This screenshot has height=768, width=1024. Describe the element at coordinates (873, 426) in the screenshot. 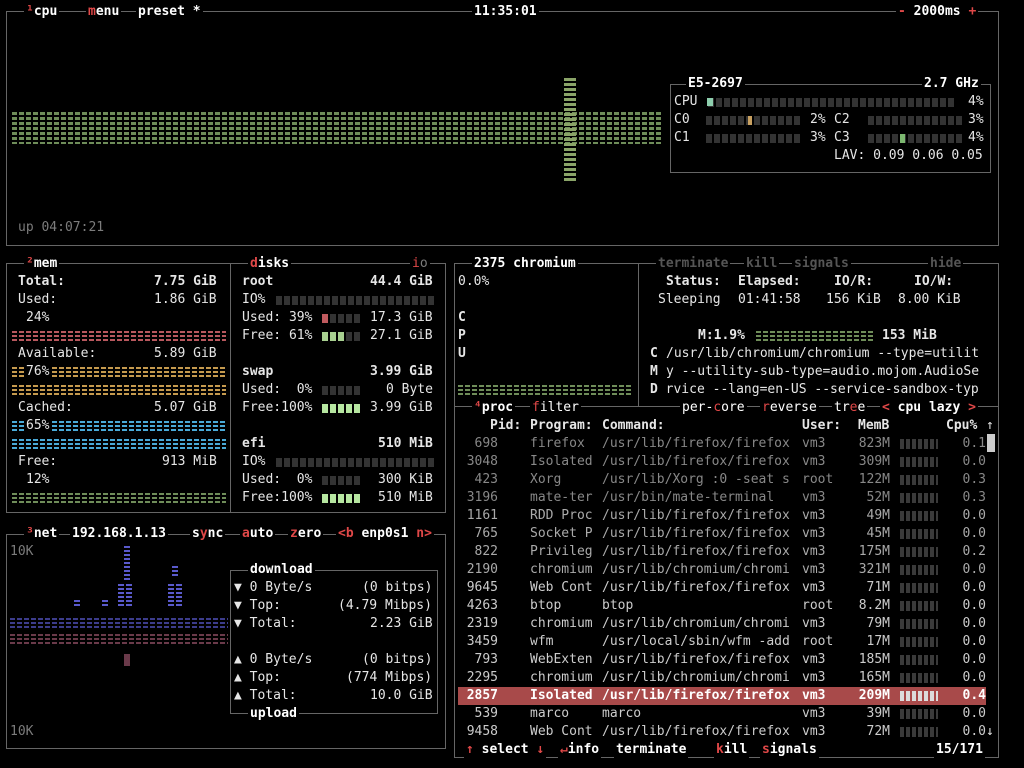

I see `col-mem: MemB` at that location.